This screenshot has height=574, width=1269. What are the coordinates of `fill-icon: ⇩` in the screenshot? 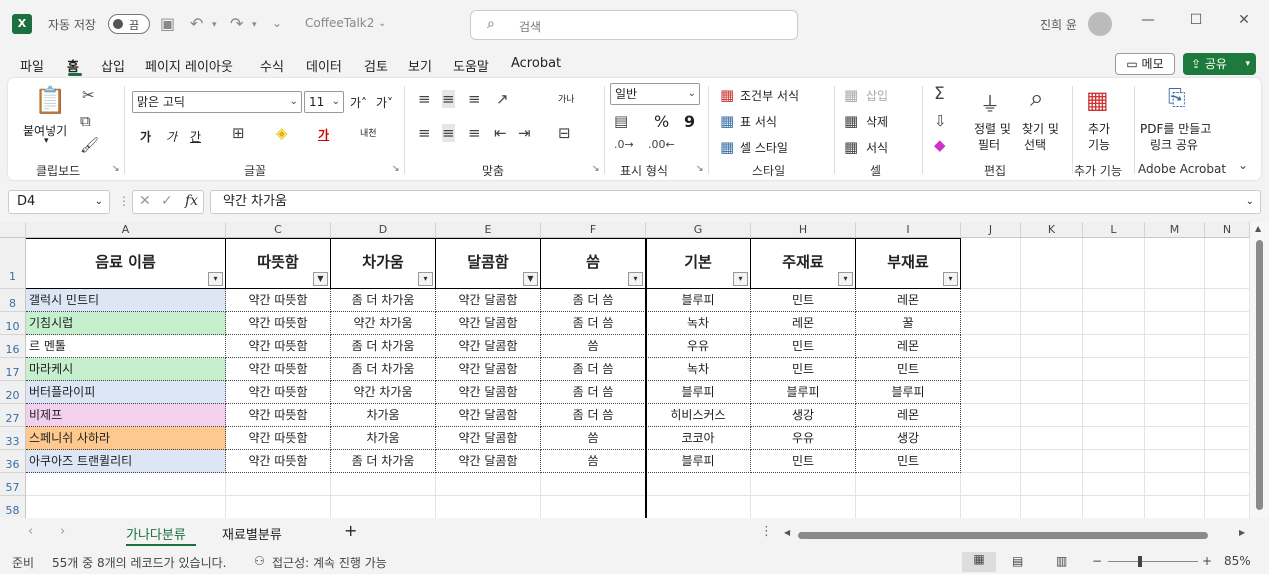 It's located at (940, 121).